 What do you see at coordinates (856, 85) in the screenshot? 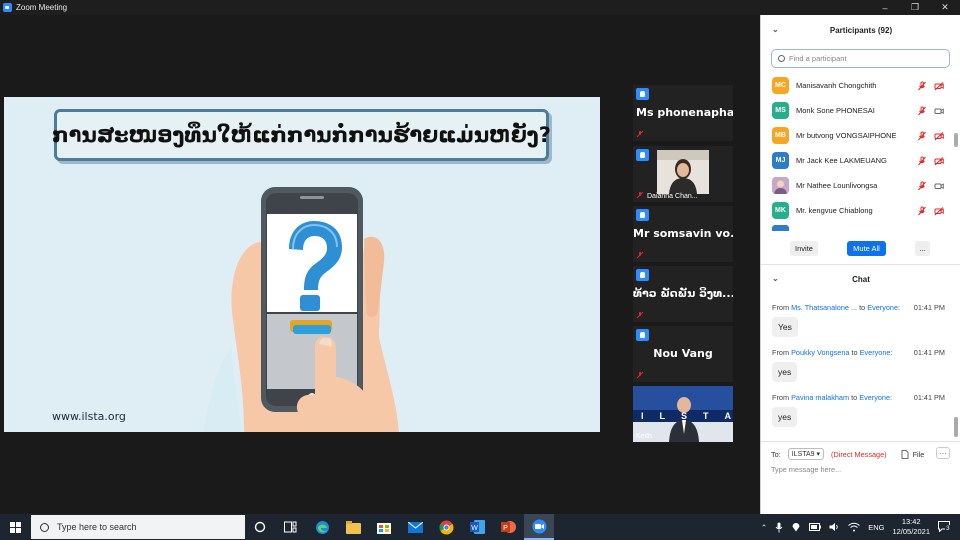
I see `participant-row: MC Manisavanh Chongchith` at bounding box center [856, 85].